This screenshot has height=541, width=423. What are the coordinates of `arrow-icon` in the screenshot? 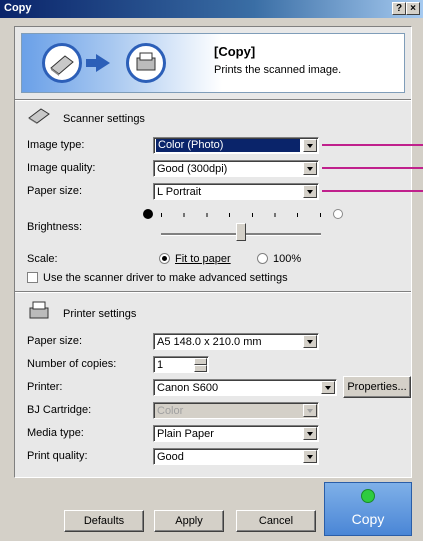 It's located at (103, 63).